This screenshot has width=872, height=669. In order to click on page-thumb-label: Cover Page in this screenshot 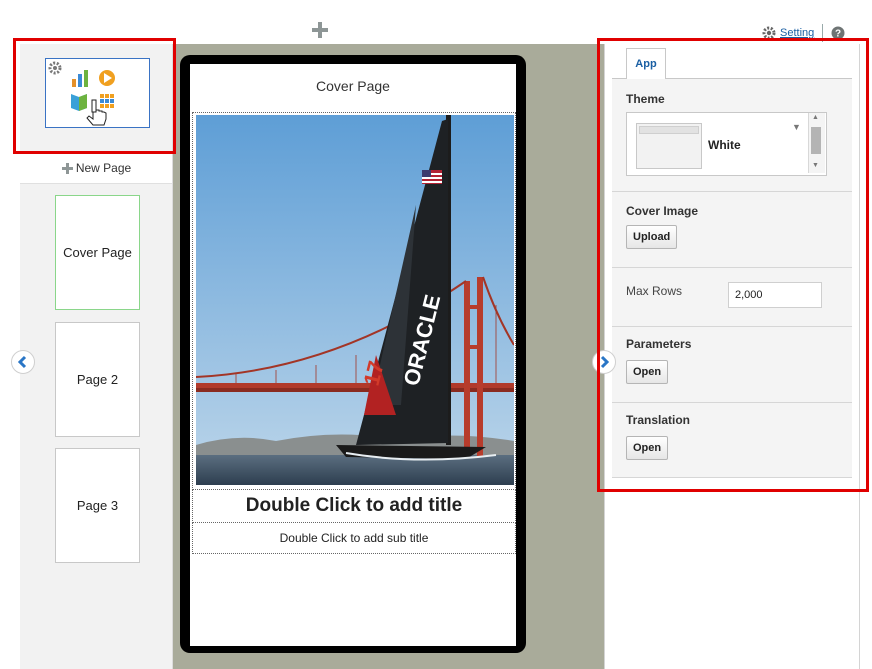, I will do `click(97, 252)`.